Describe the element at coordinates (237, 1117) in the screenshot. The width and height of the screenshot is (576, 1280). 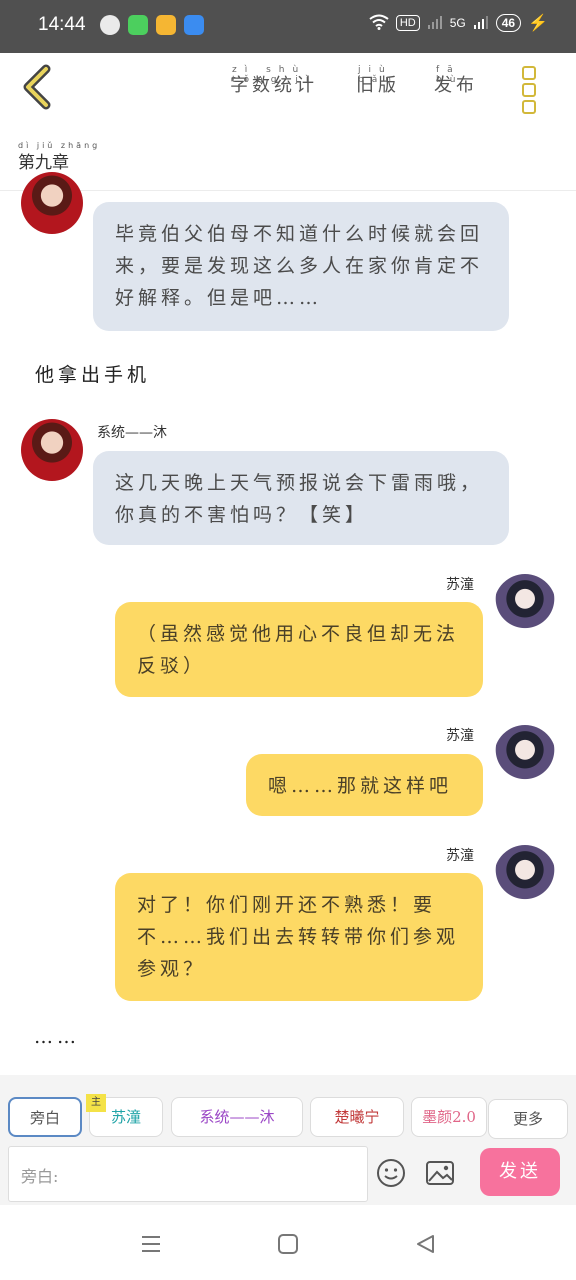
I see `role-chip-system-mu: 系统——沐` at that location.